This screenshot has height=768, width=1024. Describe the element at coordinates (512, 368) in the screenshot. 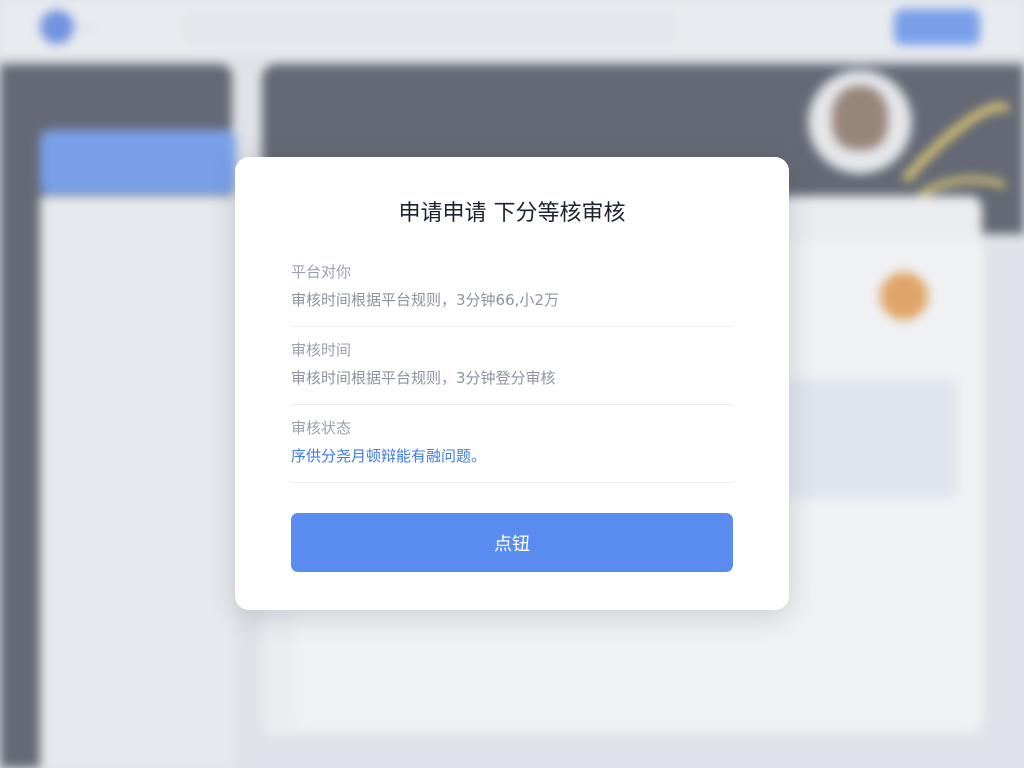

I see `field-review-time: 审核时间 审核时间根据平台规则，3分钟登分审核` at that location.